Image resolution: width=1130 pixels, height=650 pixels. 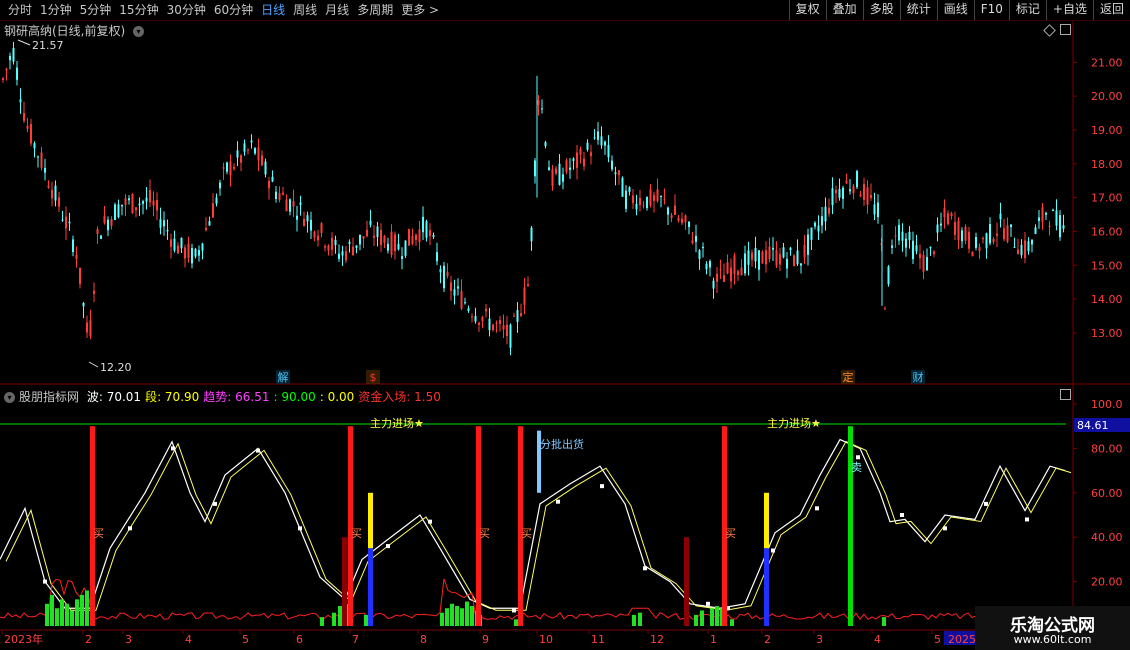 What do you see at coordinates (1052, 639) in the screenshot?
I see `watermark-url: www.60lt.com` at bounding box center [1052, 639].